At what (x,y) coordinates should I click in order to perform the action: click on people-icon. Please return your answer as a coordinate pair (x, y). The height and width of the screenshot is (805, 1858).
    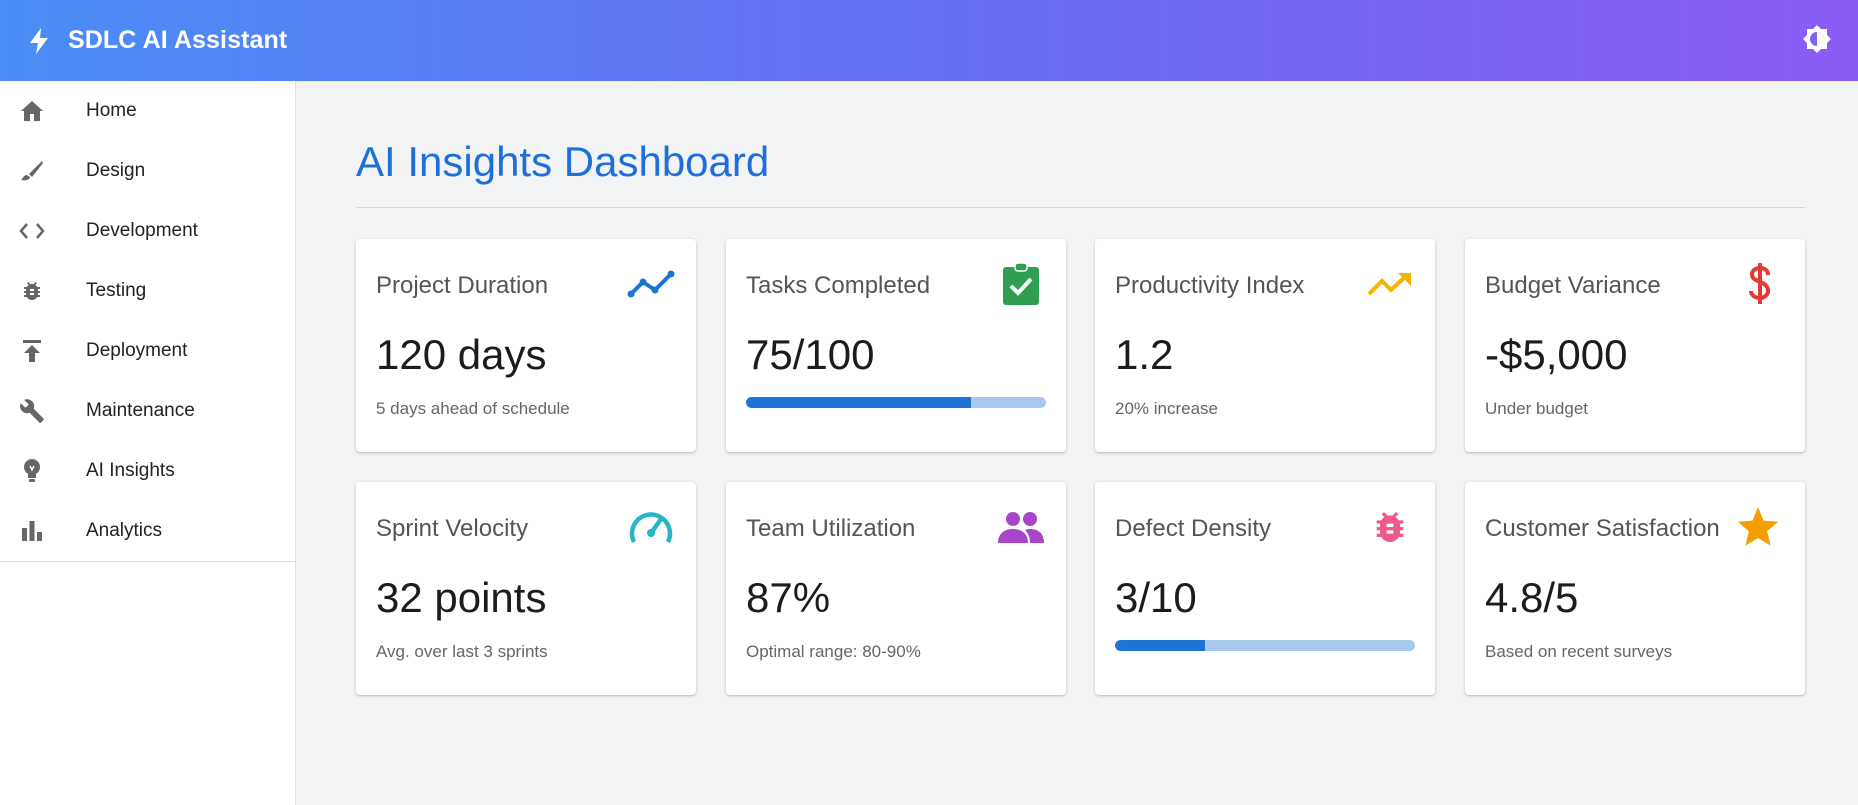
    Looking at the image, I should click on (1021, 527).